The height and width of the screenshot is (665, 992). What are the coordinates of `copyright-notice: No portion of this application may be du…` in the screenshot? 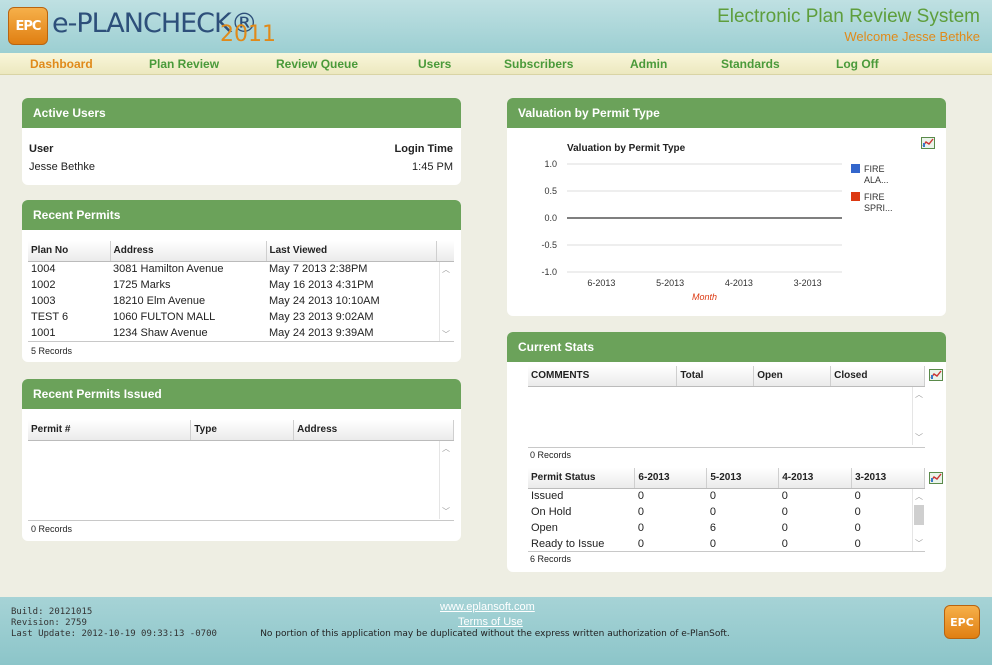 It's located at (495, 634).